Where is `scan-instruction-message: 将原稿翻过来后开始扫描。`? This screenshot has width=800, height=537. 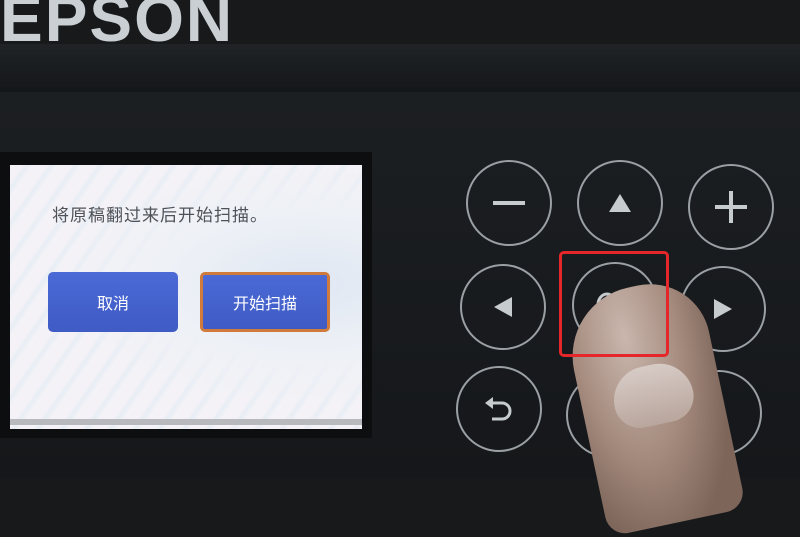
scan-instruction-message: 将原稿翻过来后开始扫描。 is located at coordinates (160, 216).